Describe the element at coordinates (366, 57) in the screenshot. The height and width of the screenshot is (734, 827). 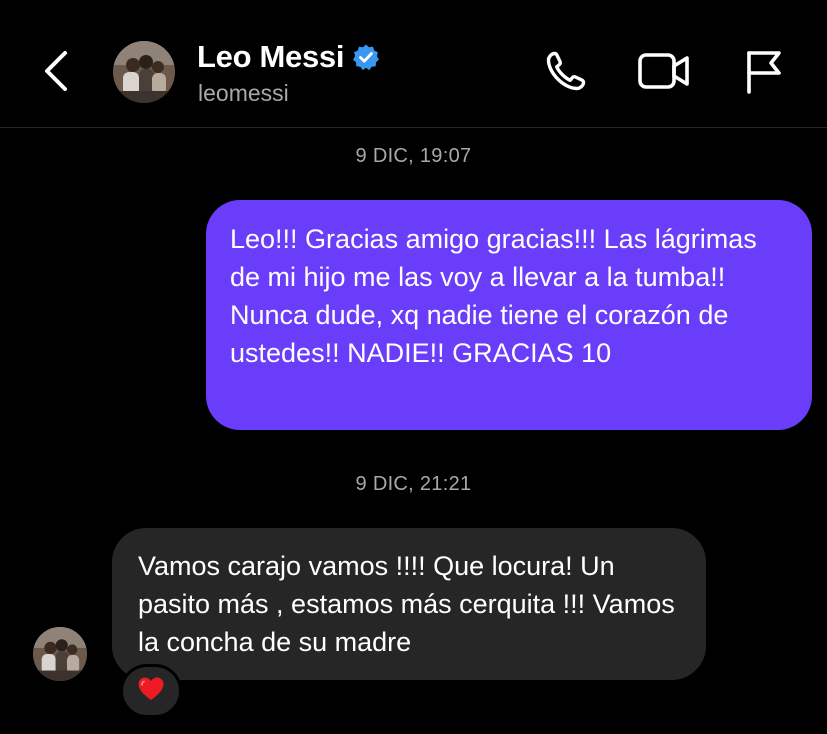
I see `verified-badge-icon` at that location.